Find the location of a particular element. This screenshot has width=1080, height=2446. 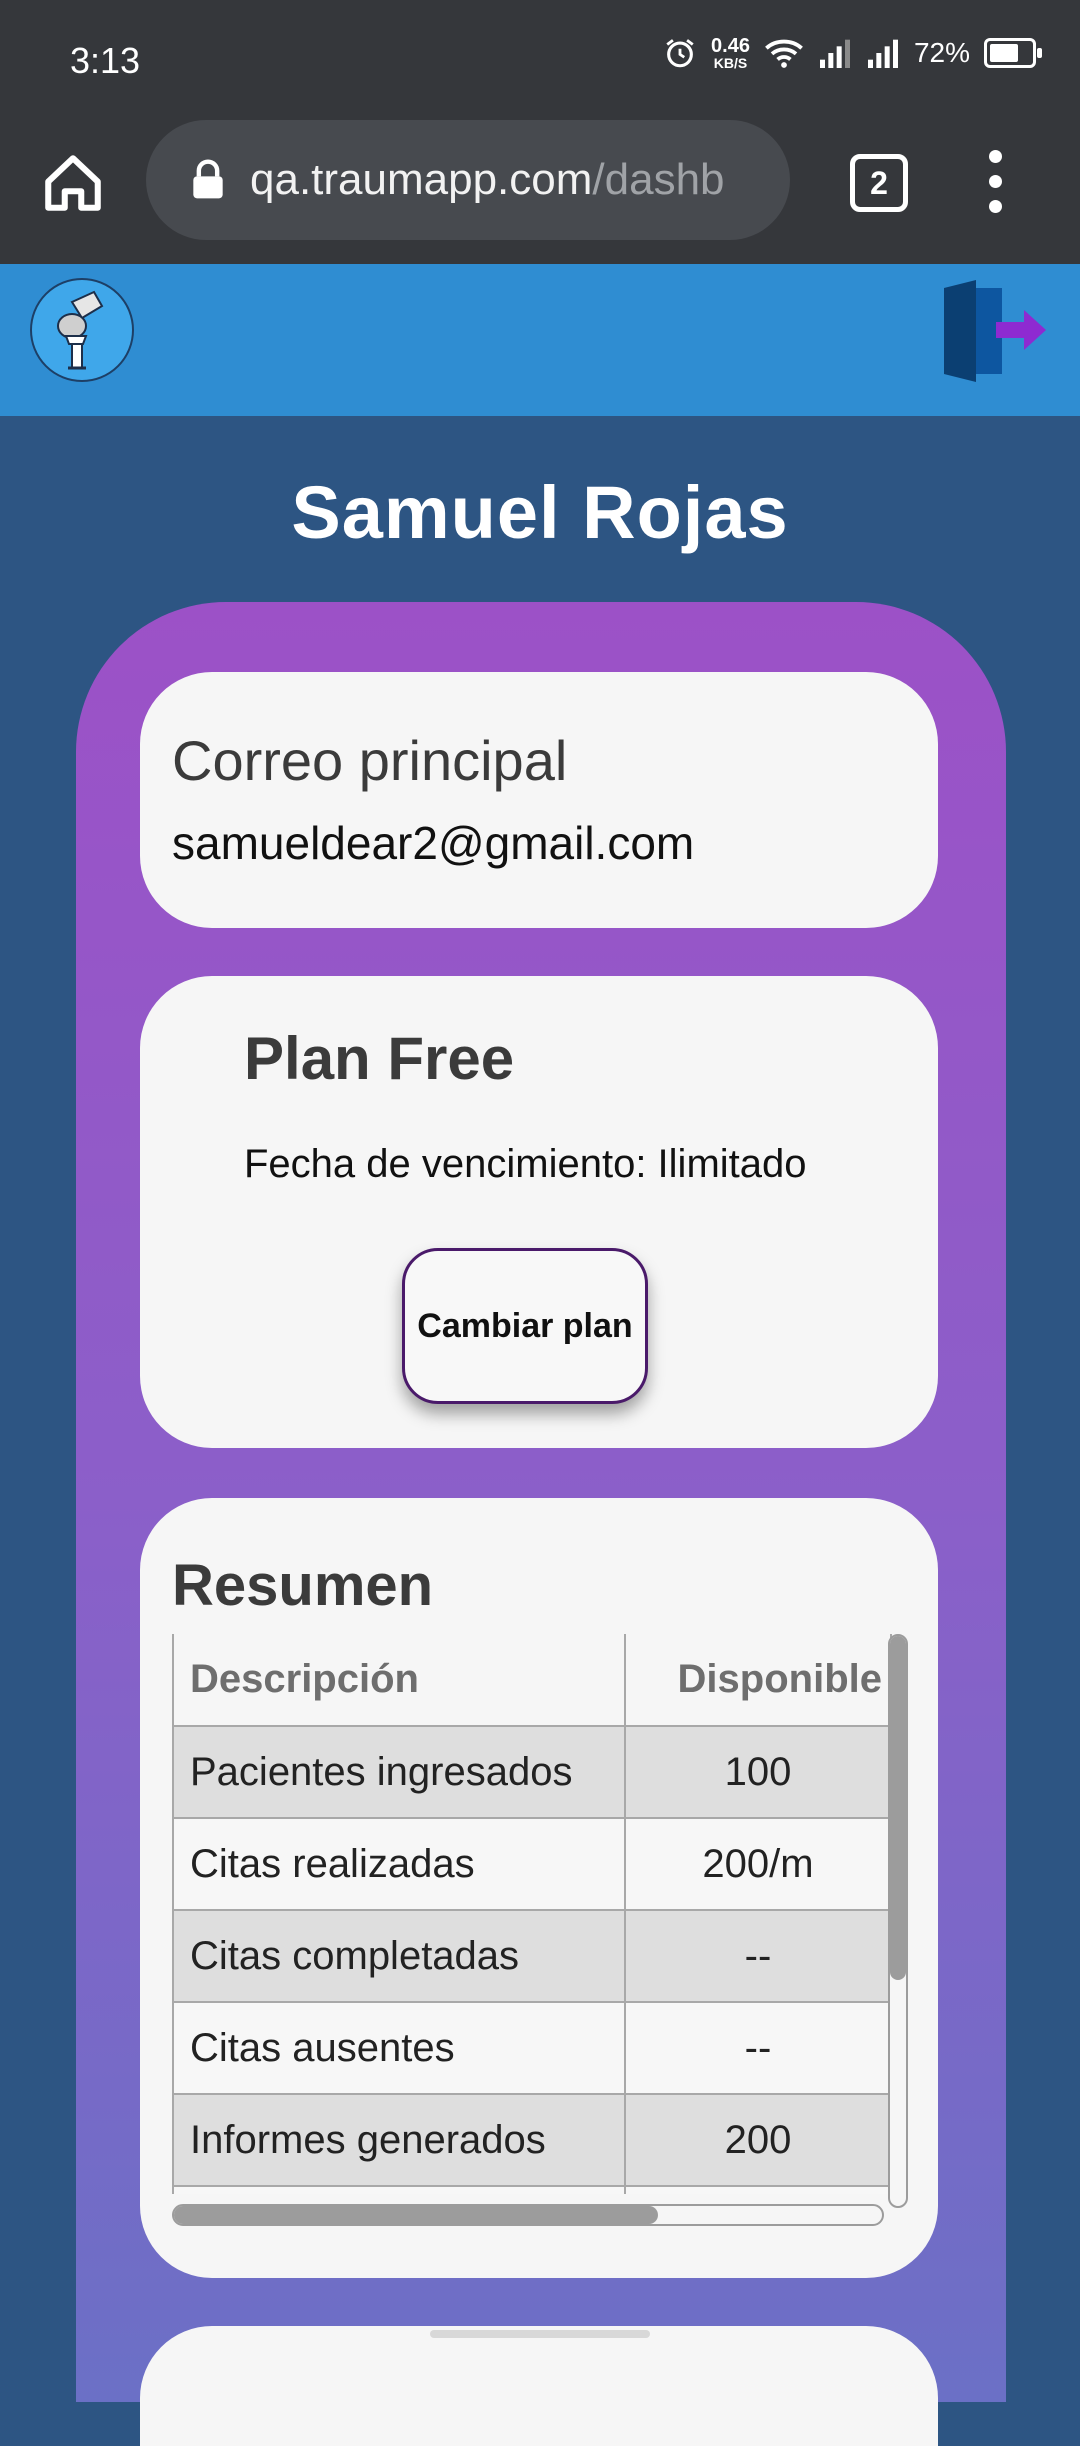

logout-door-icon is located at coordinates (995, 333).